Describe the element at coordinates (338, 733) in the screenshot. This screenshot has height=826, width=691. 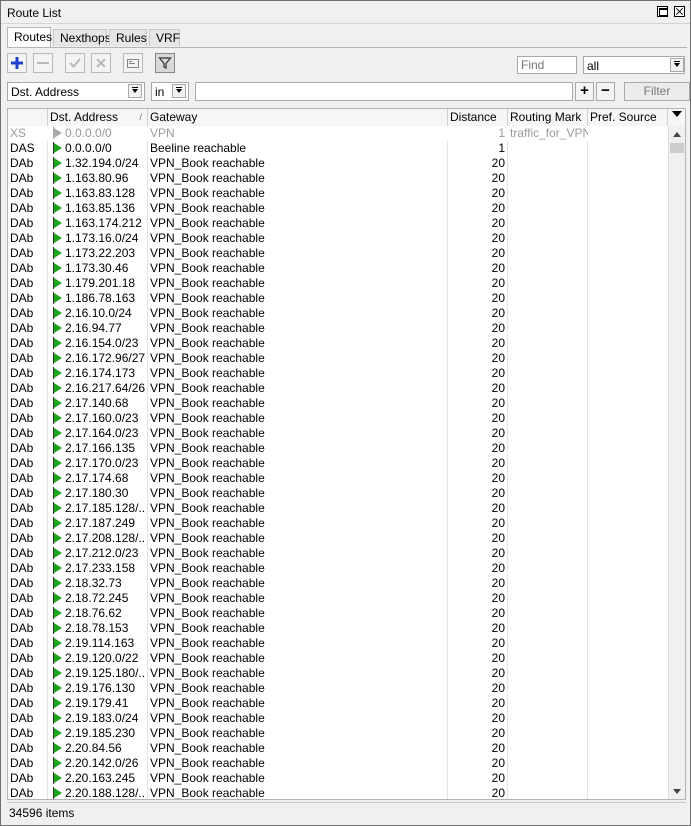
I see `table-row: DAb 2.19.185.230 VPN_Book reachable 20` at that location.